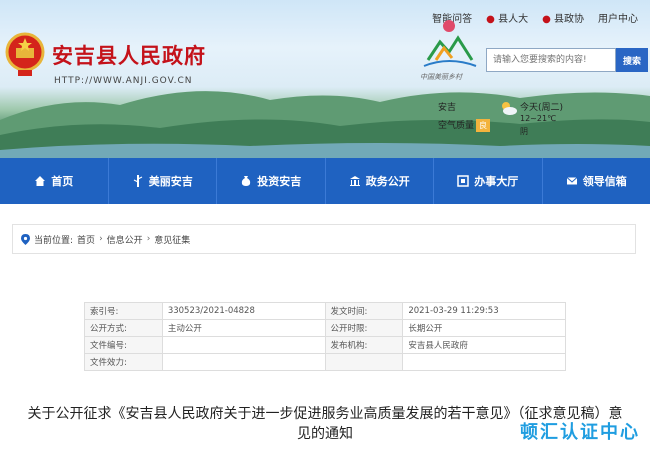 The width and height of the screenshot is (650, 450). I want to click on nav-item-home: 首页, so click(54, 181).